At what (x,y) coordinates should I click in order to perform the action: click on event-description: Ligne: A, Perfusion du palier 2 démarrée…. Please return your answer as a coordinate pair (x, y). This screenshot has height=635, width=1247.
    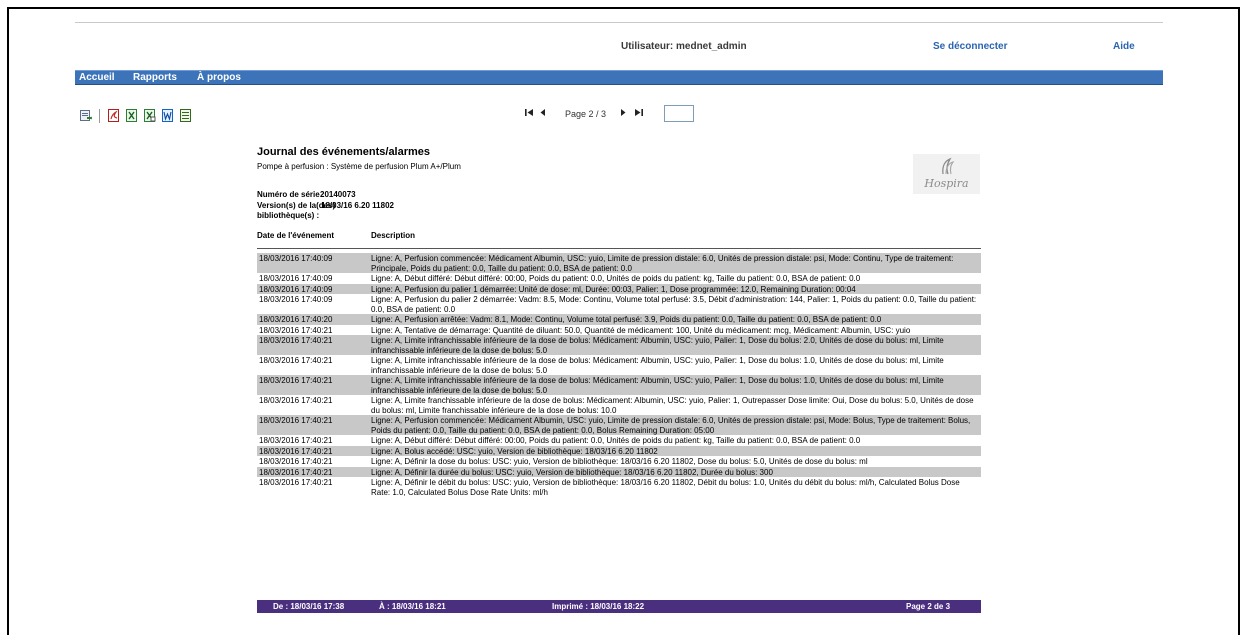
    Looking at the image, I should click on (674, 304).